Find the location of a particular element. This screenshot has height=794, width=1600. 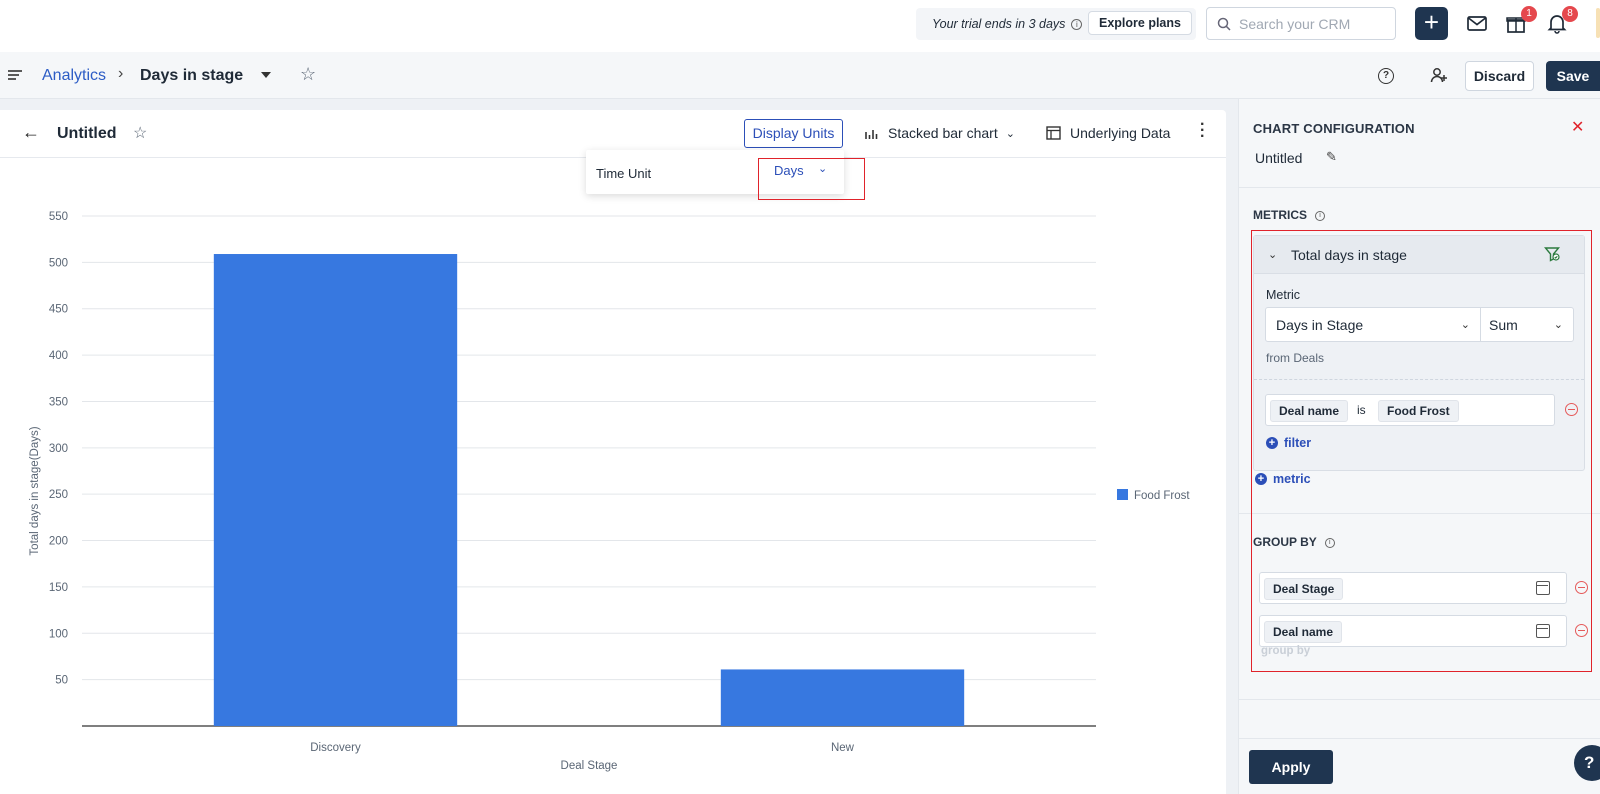

explore-plans-button: Explore plans is located at coordinates (1140, 23).